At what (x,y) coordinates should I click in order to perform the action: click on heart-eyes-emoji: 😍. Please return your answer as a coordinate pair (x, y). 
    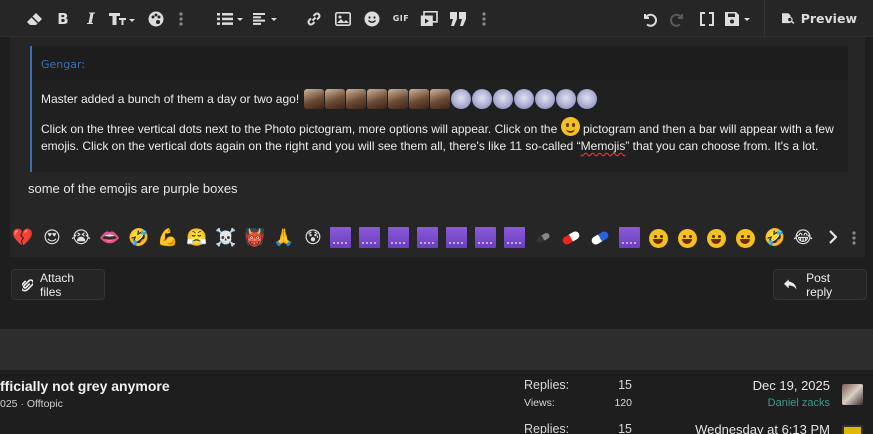
    Looking at the image, I should click on (52, 238).